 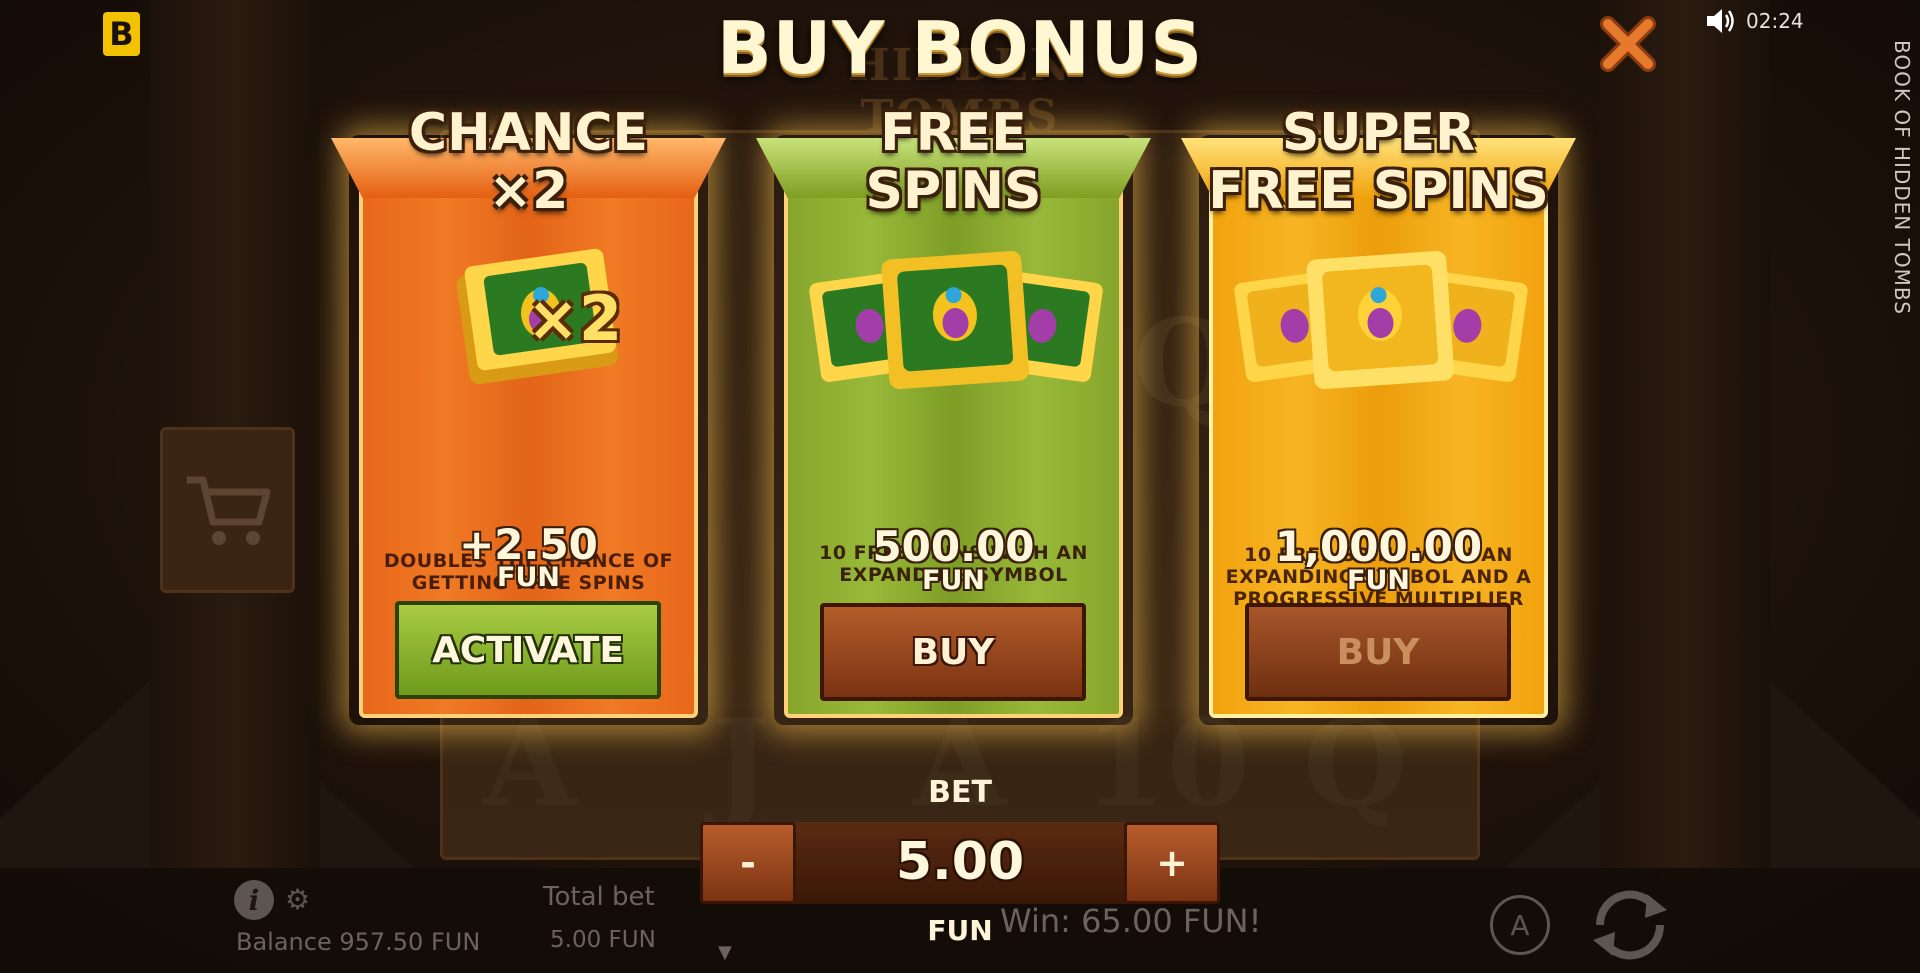 I want to click on close-icon, so click(x=1628, y=44).